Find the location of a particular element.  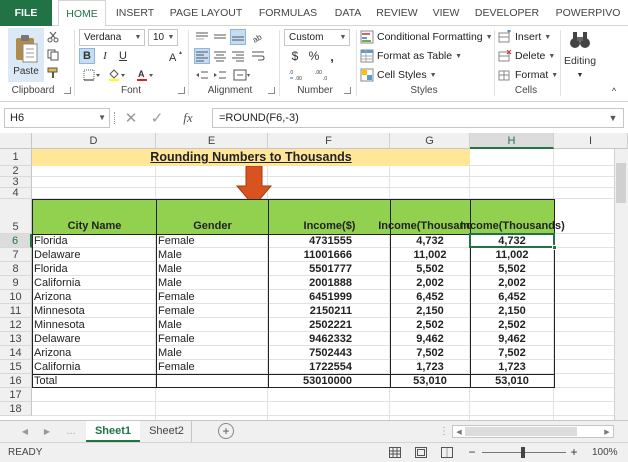

row-header-1: 1 is located at coordinates (16, 157).